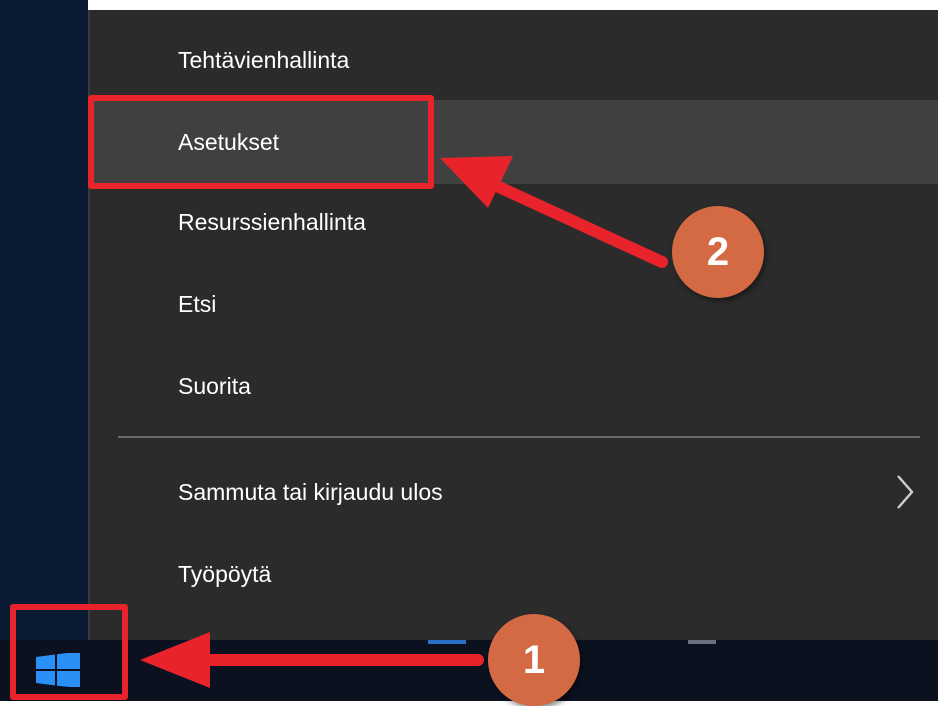 The height and width of the screenshot is (706, 938). I want to click on menu-item-label: Sammuta tai kirjaudu ulos, so click(310, 491).